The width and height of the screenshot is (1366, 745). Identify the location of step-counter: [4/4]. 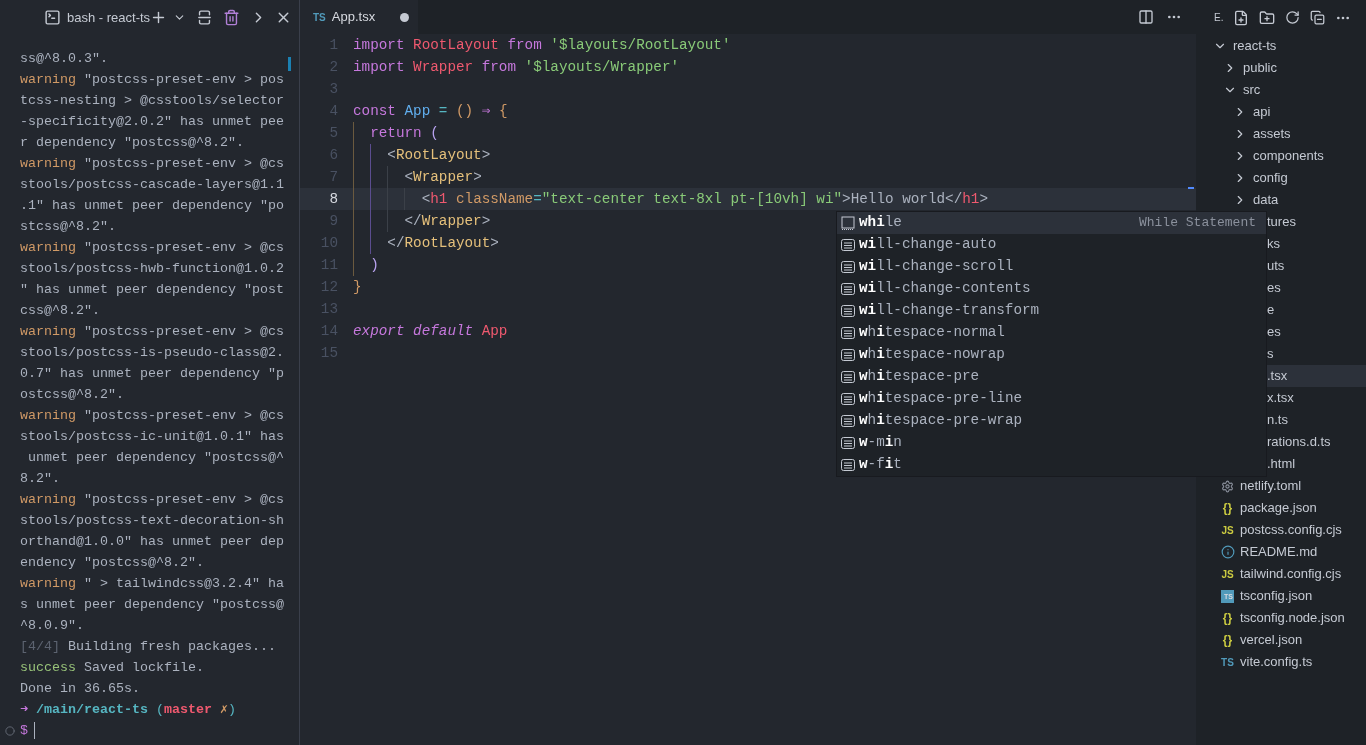
(40, 646).